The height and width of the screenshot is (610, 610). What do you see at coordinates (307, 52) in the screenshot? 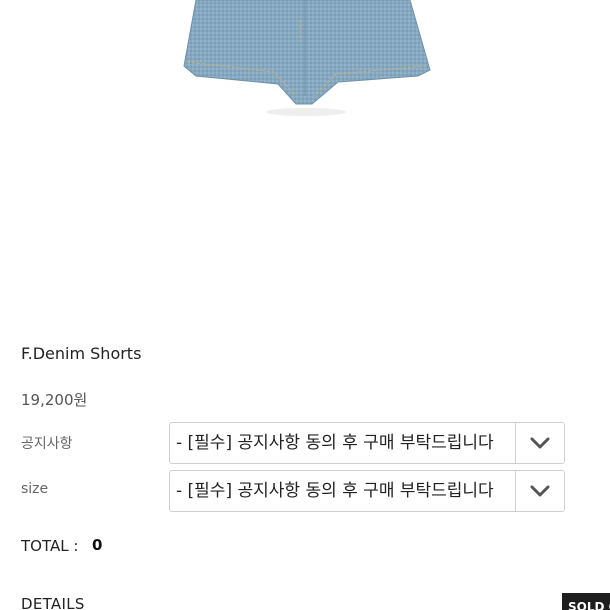
I see `denim-shorts-shape` at bounding box center [307, 52].